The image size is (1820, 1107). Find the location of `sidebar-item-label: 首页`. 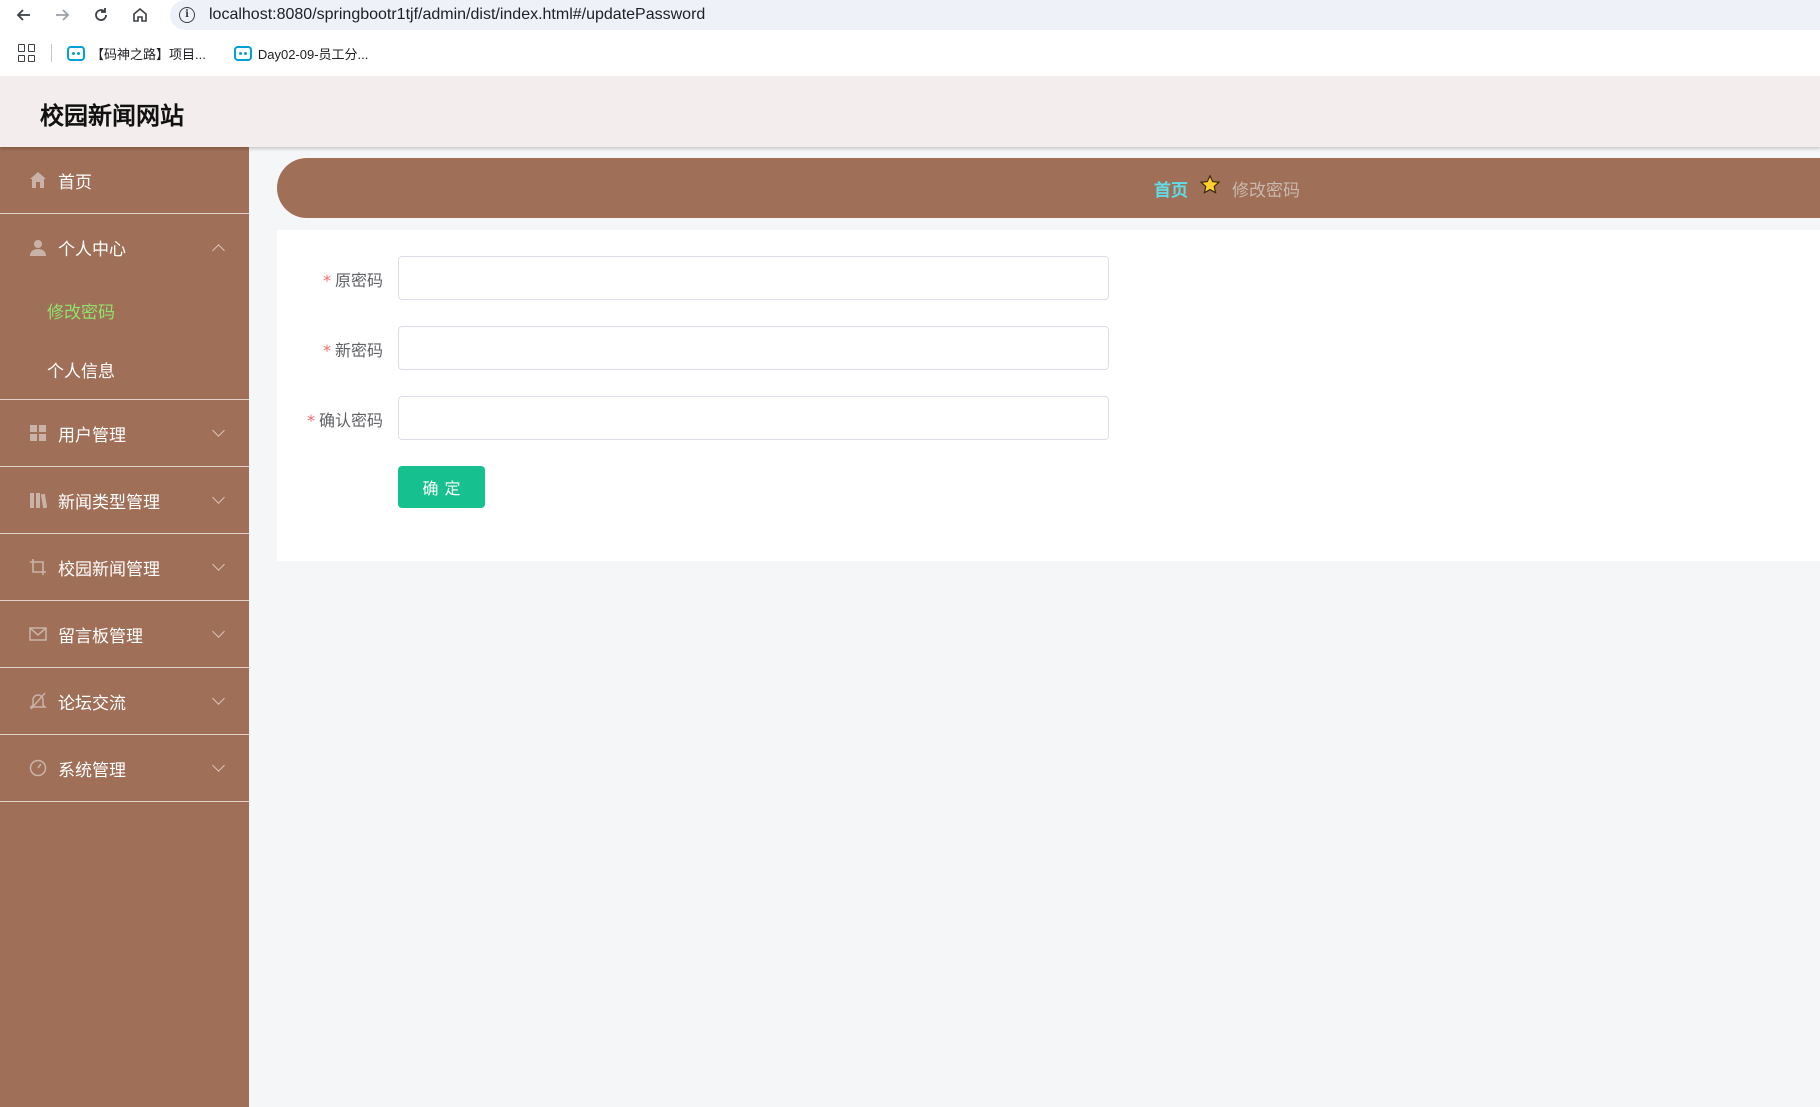

sidebar-item-label: 首页 is located at coordinates (75, 182).